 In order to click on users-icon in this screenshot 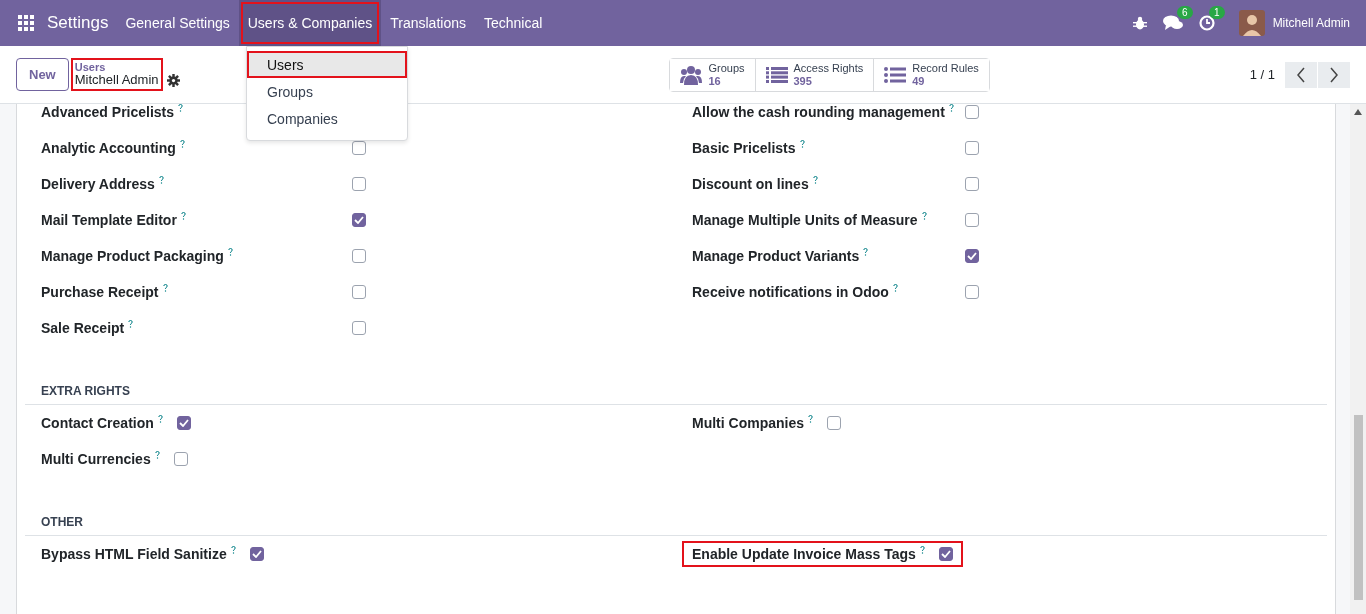, I will do `click(691, 74)`.